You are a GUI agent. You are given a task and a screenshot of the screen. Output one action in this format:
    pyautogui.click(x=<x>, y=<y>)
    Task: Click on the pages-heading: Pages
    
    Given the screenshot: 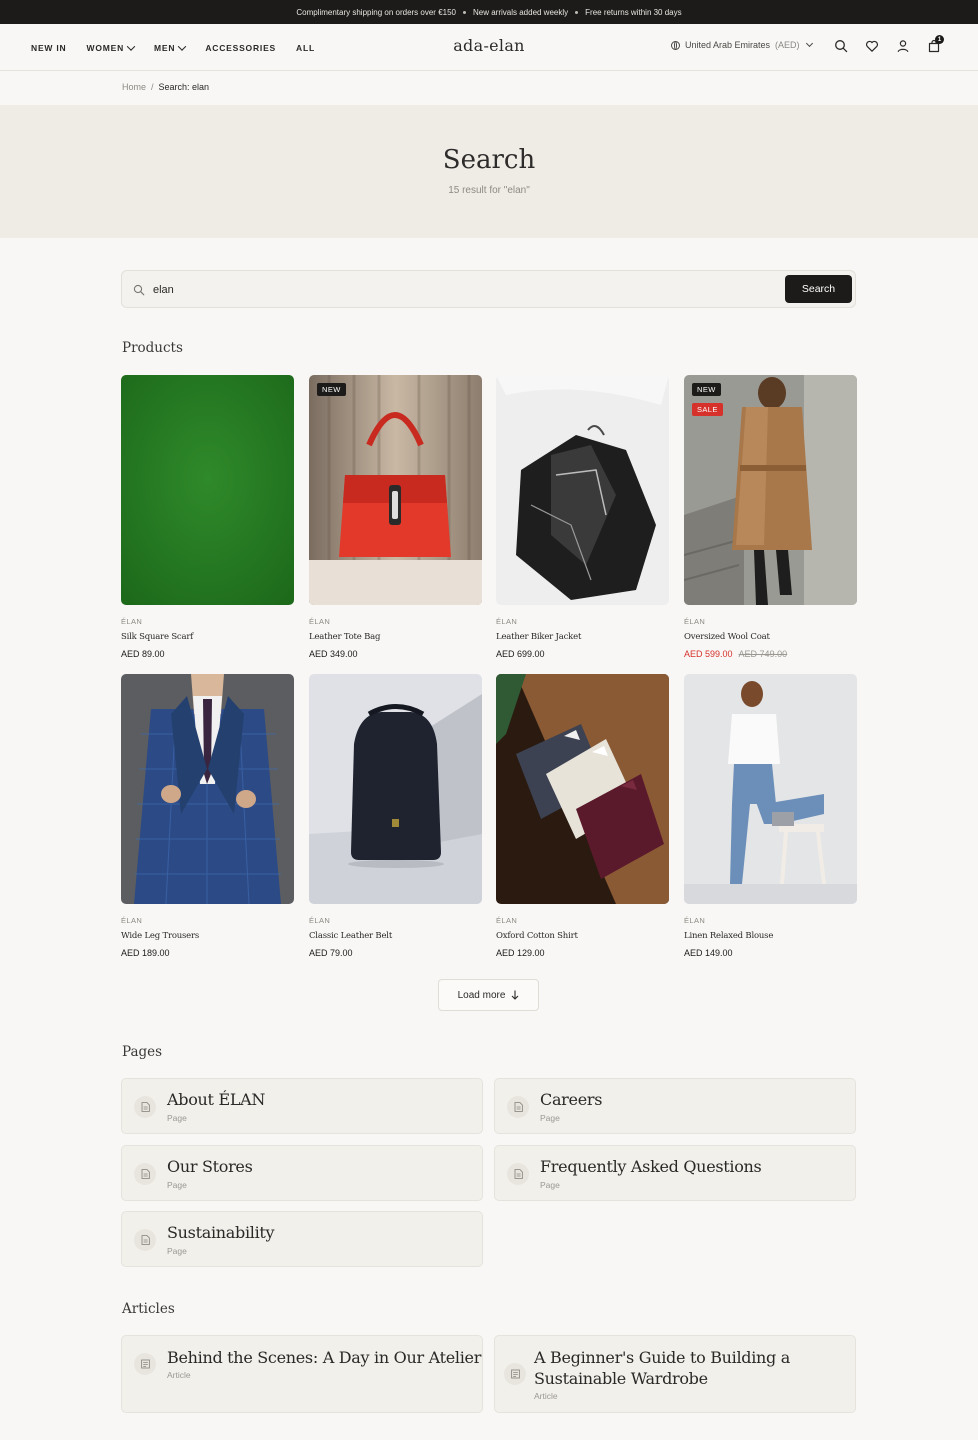 What is the action you would take?
    pyautogui.click(x=142, y=1052)
    